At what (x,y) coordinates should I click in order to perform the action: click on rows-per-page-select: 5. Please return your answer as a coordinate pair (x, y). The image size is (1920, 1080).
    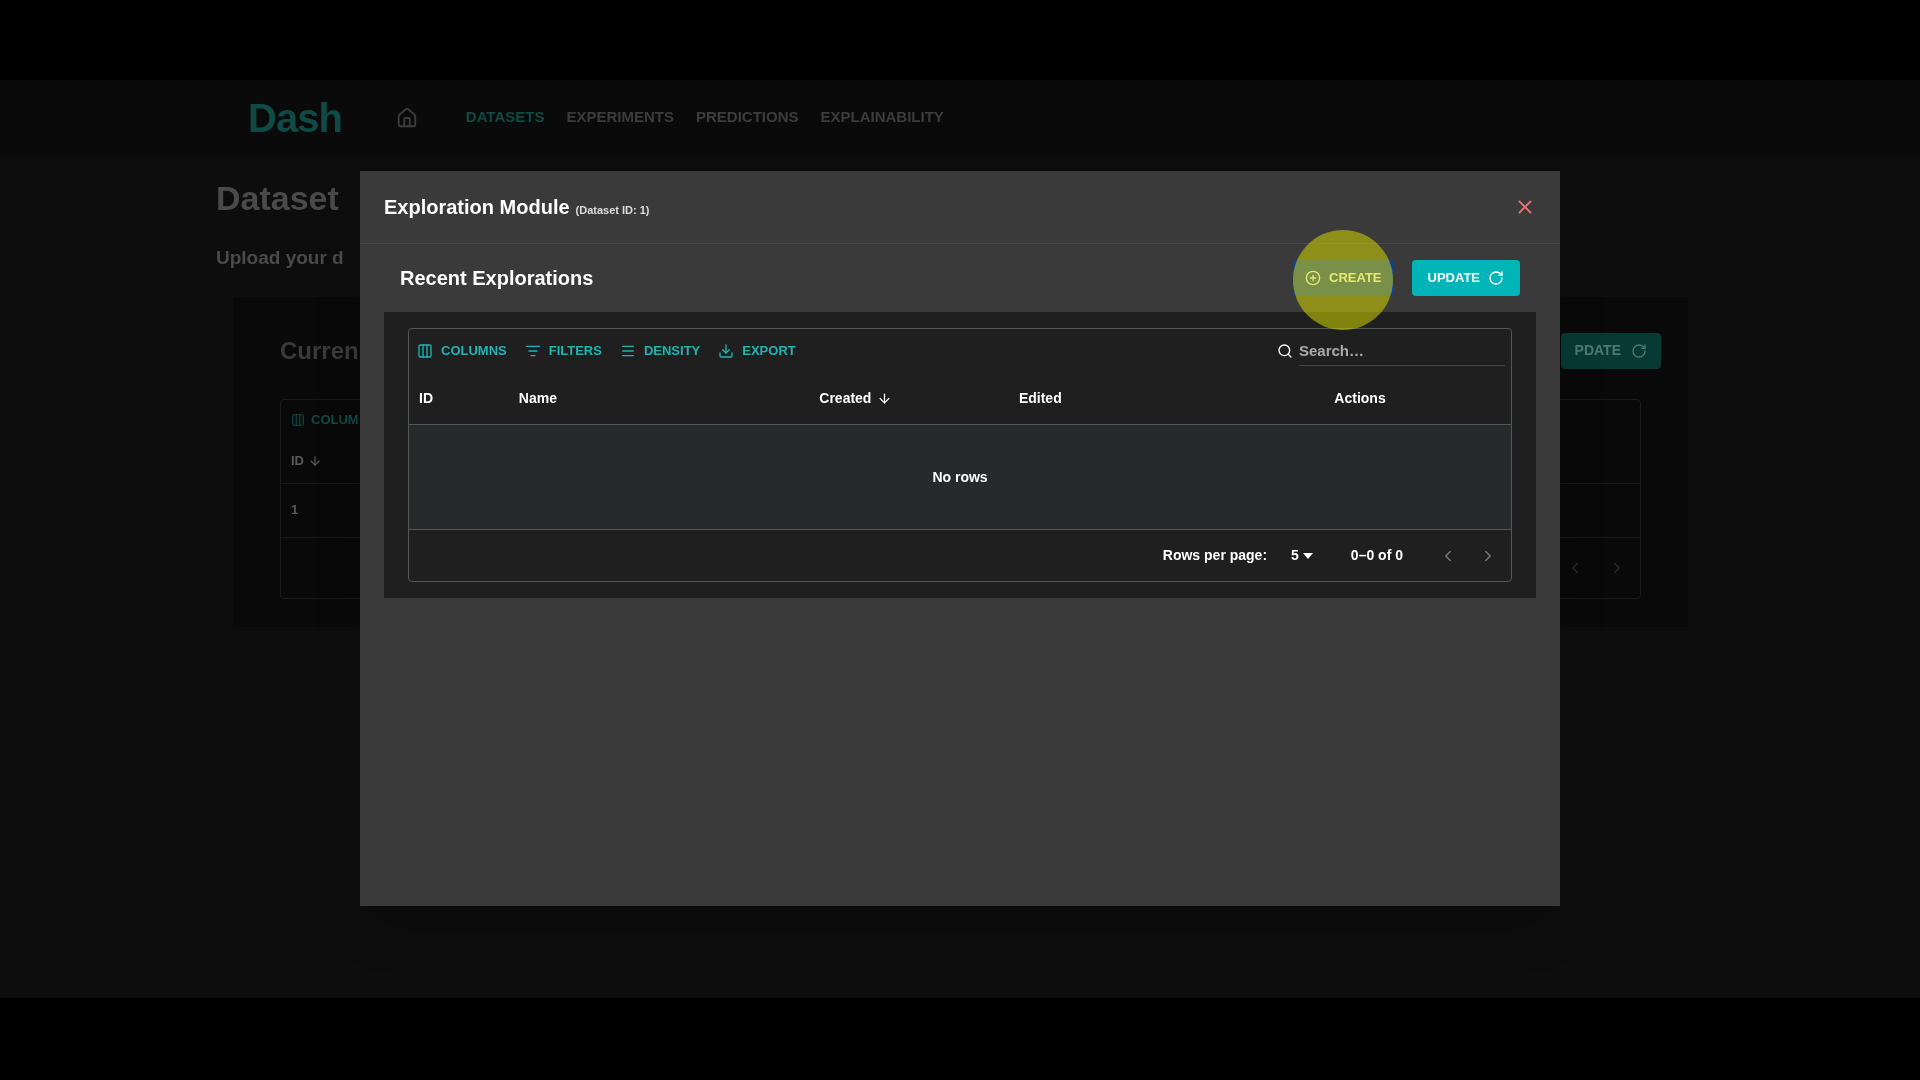
    Looking at the image, I should click on (1302, 555).